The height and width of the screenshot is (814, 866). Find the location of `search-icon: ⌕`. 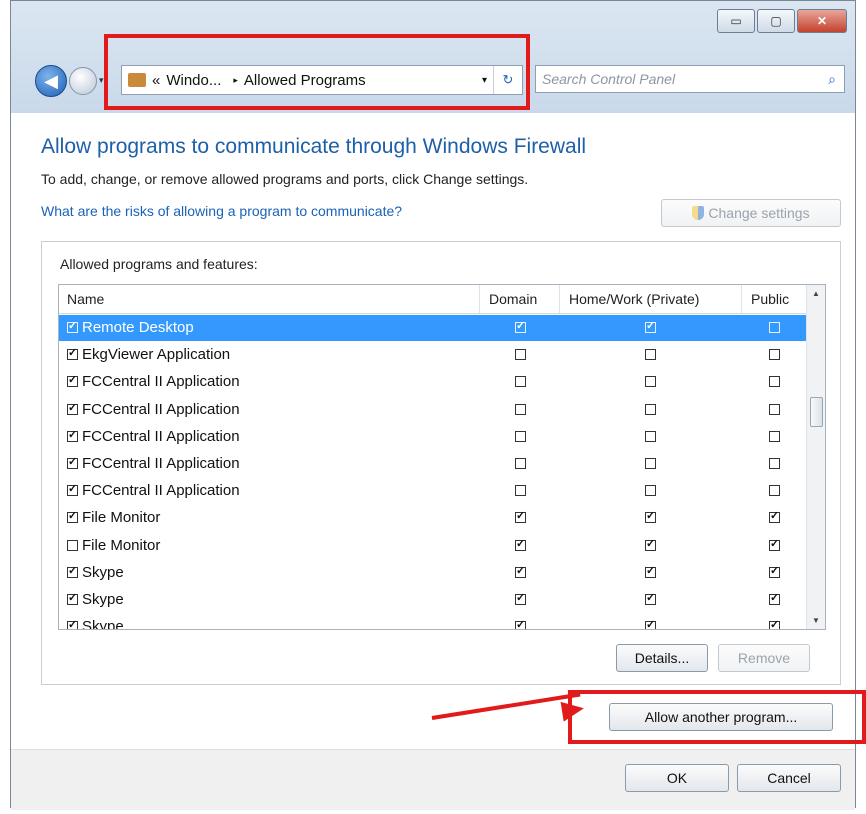

search-icon: ⌕ is located at coordinates (832, 79).